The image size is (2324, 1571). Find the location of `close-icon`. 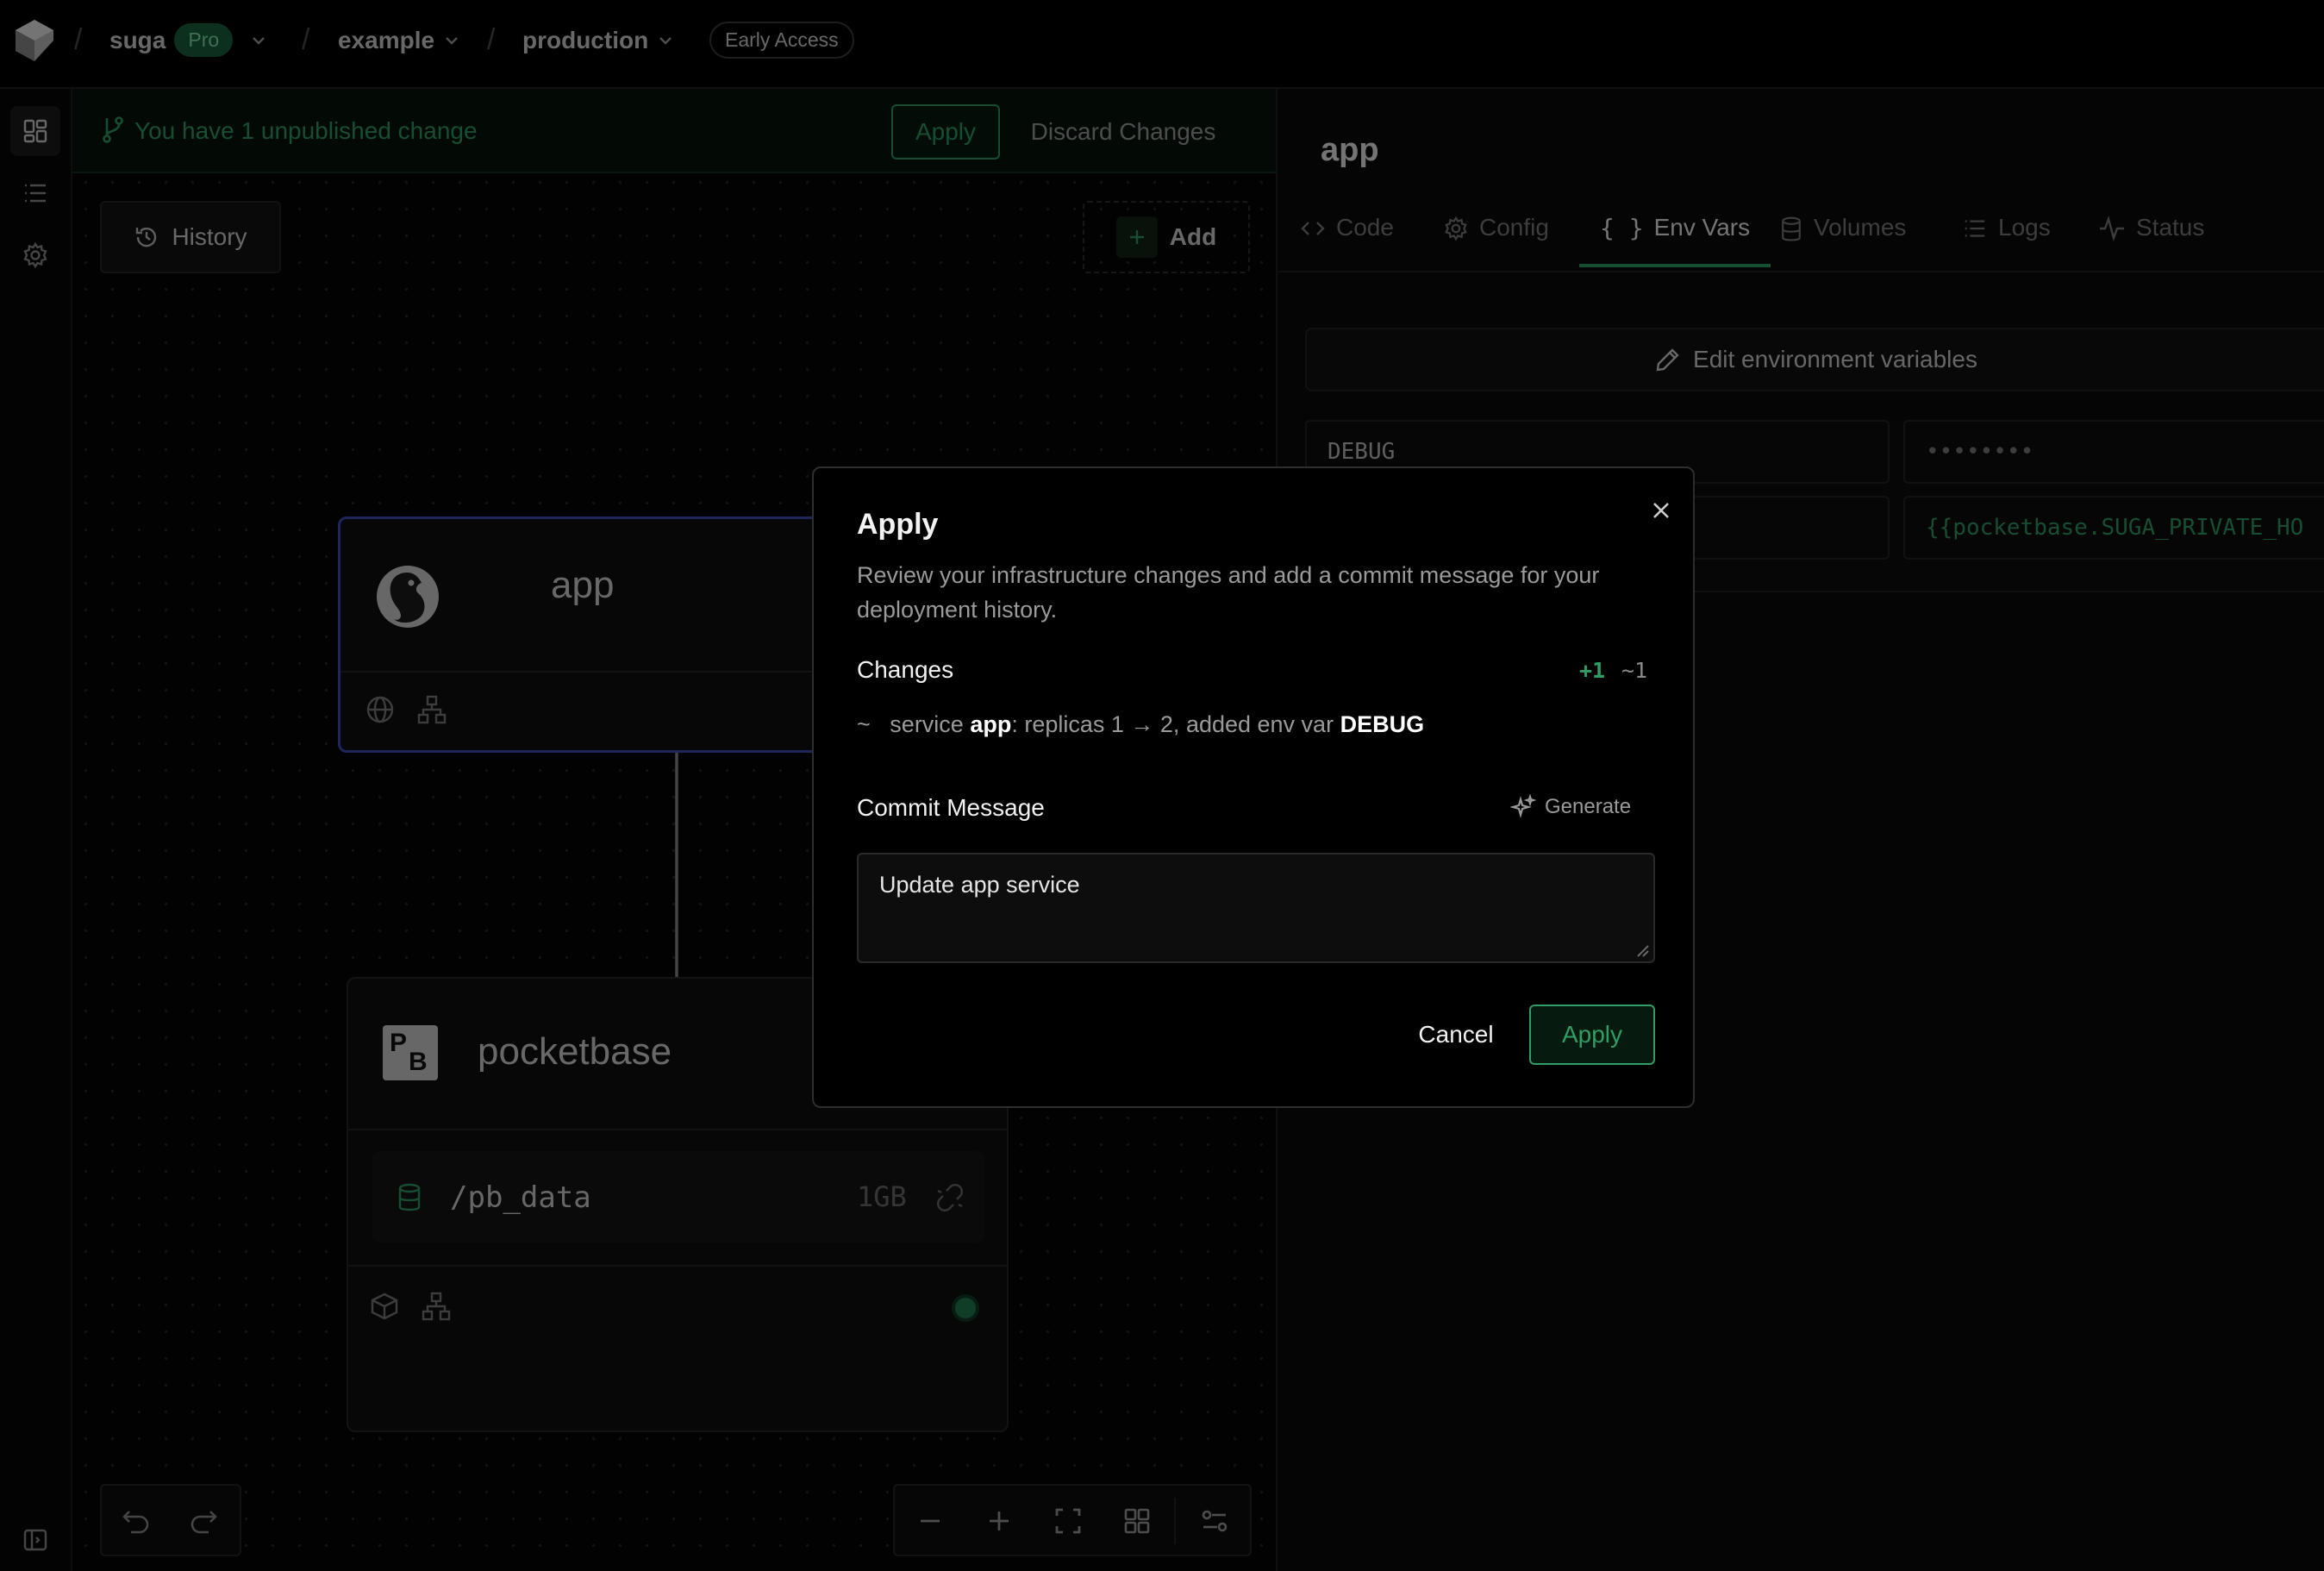

close-icon is located at coordinates (1661, 510).